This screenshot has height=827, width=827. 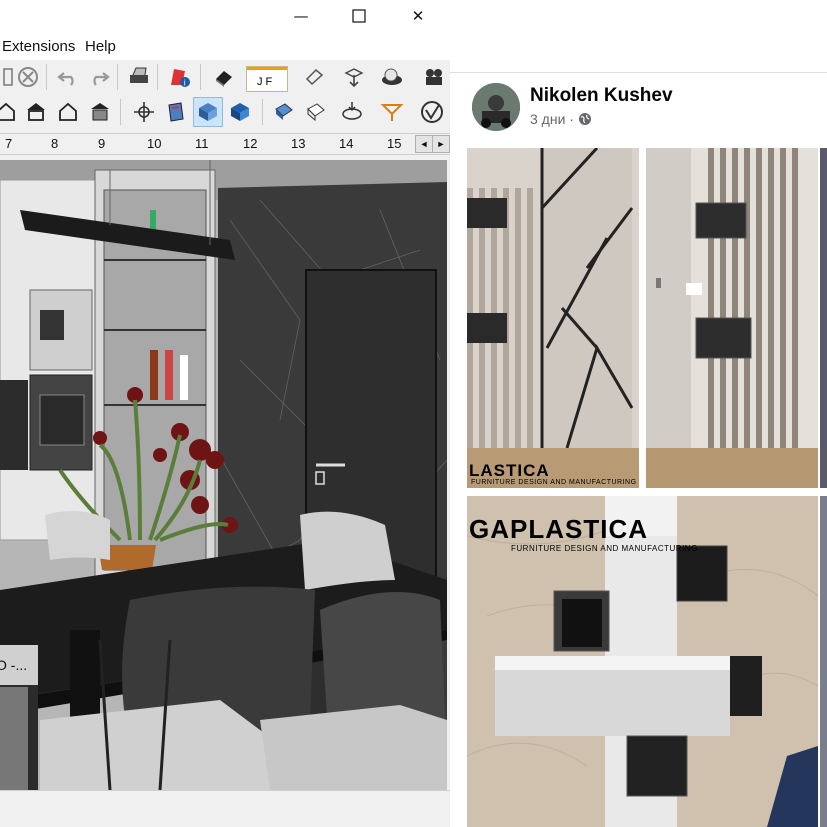 What do you see at coordinates (434, 77) in the screenshot?
I see `camera-icon` at bounding box center [434, 77].